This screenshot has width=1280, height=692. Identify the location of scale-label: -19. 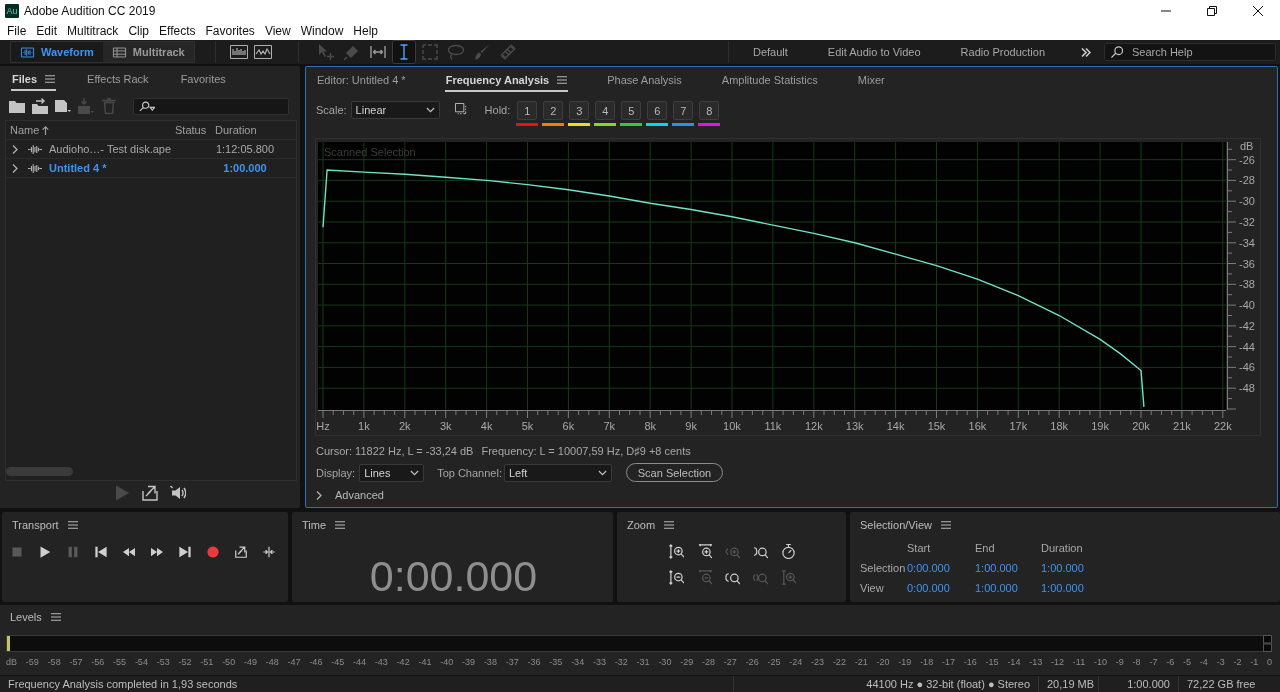
(905, 662).